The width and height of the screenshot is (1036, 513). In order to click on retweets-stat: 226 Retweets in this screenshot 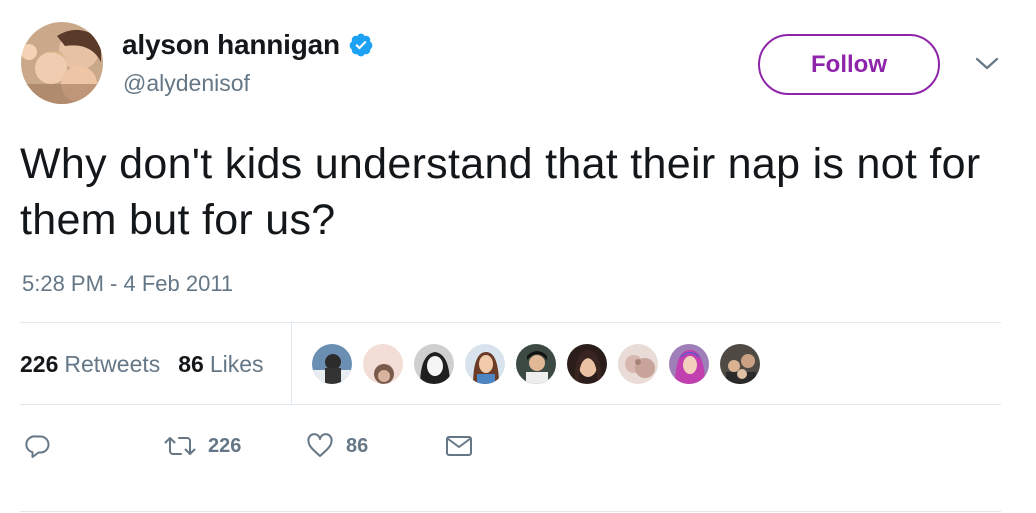, I will do `click(90, 364)`.